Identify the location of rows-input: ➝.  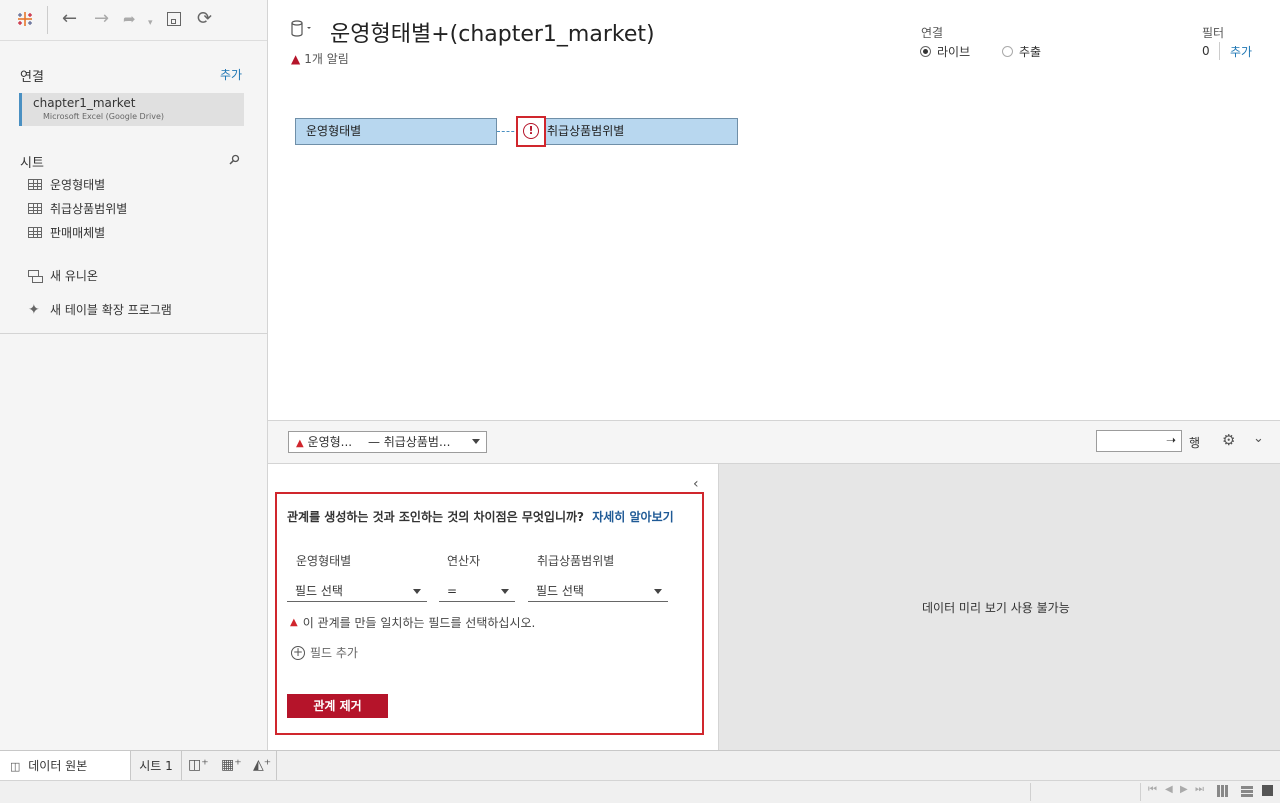
(1139, 441).